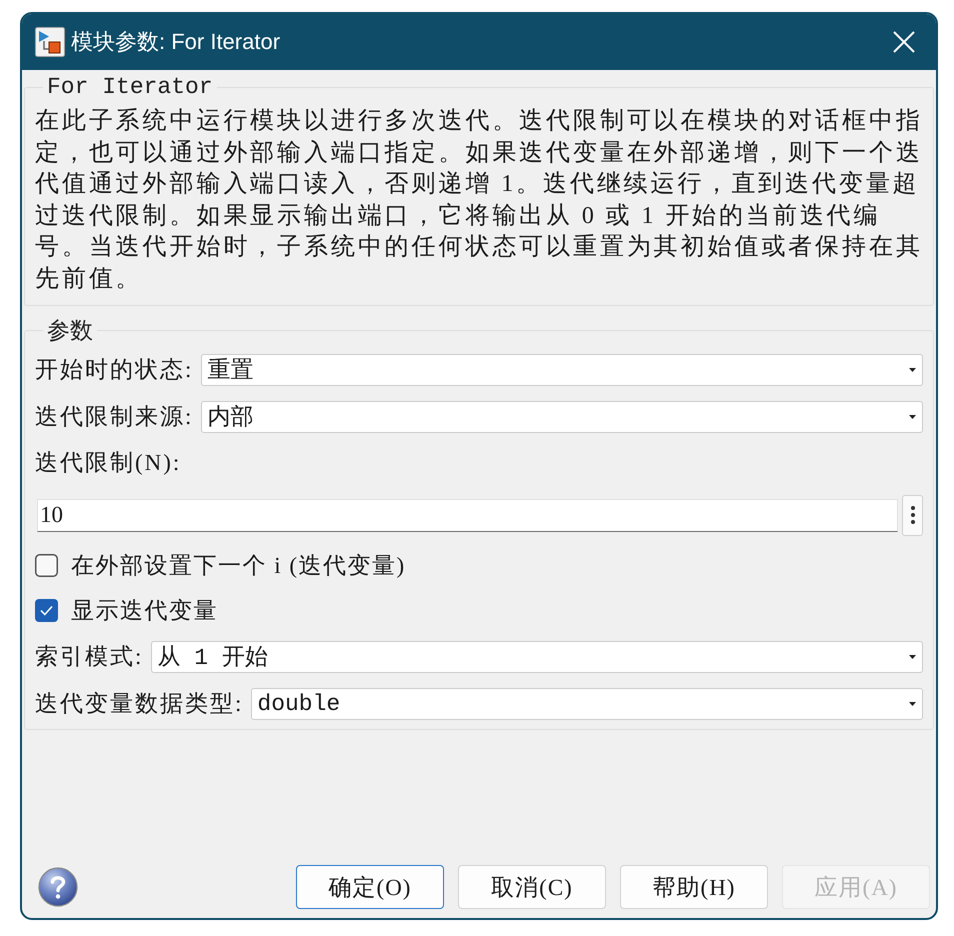  Describe the element at coordinates (694, 887) in the screenshot. I see `dialog-button: 帮助(H)` at that location.